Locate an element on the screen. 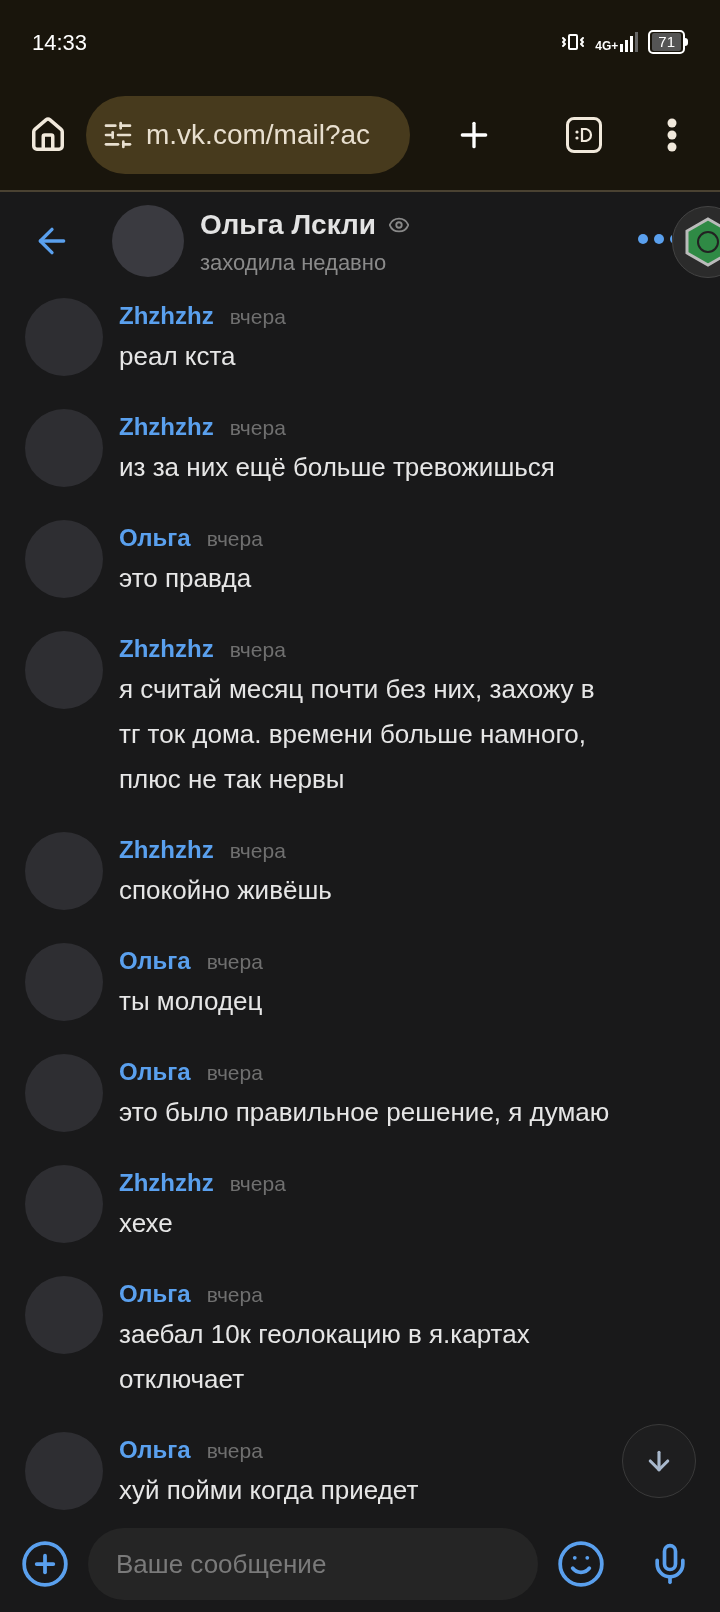 This screenshot has height=1612, width=720. contact-status: заходила недавно is located at coordinates (294, 262).